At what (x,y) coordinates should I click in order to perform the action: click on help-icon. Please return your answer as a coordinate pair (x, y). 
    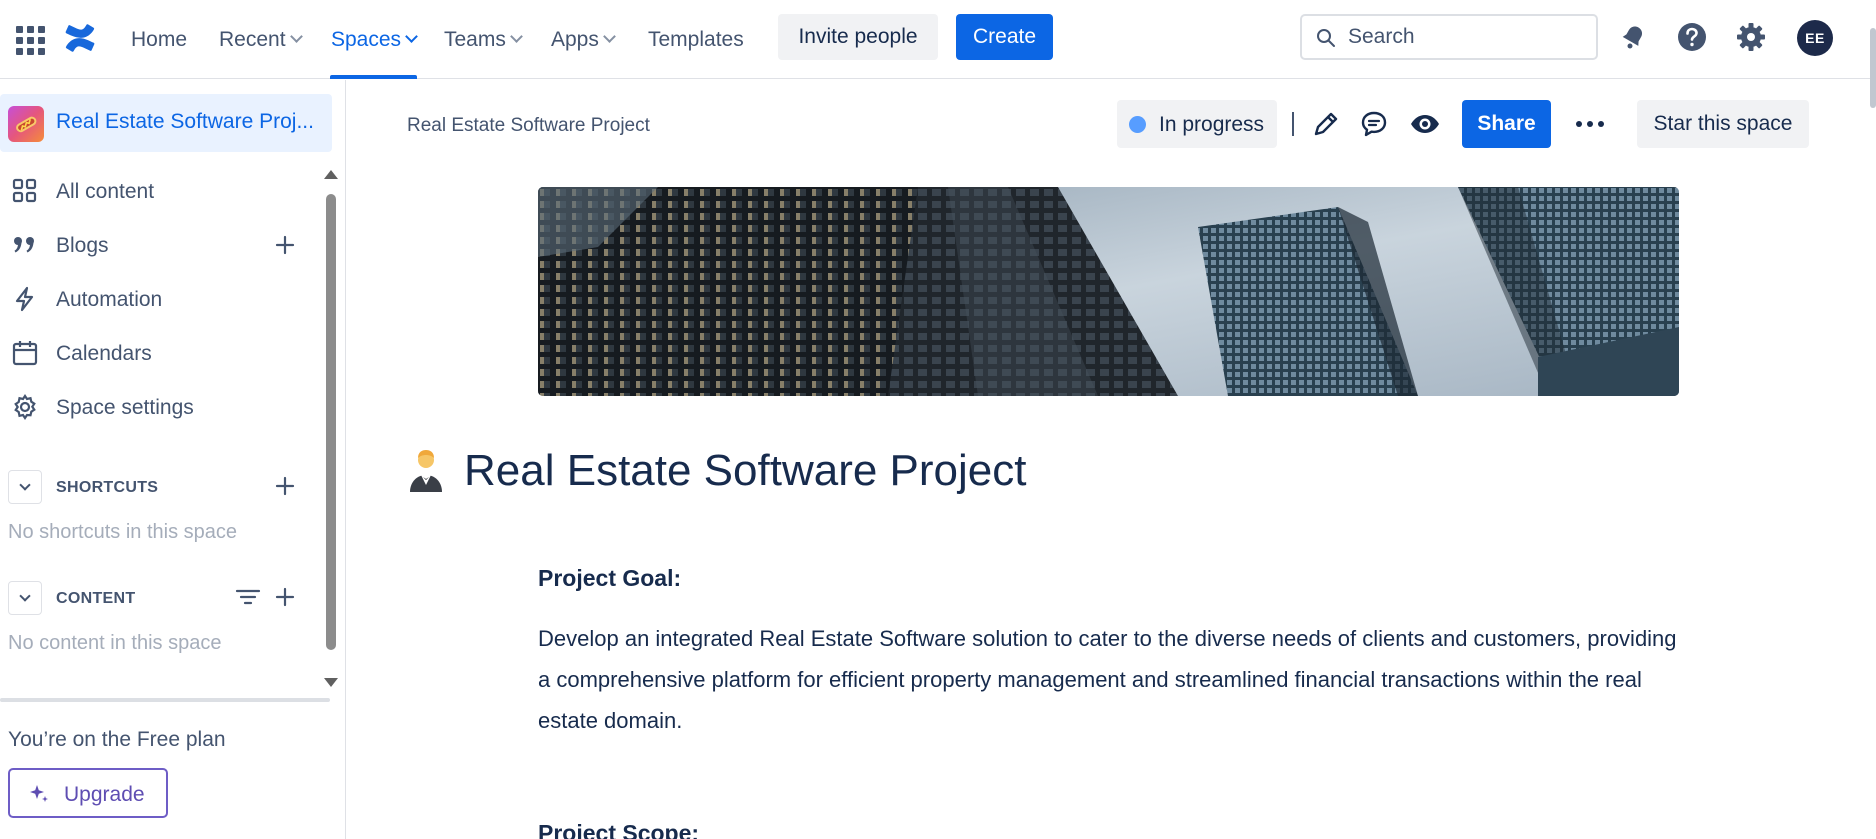
    Looking at the image, I should click on (1692, 37).